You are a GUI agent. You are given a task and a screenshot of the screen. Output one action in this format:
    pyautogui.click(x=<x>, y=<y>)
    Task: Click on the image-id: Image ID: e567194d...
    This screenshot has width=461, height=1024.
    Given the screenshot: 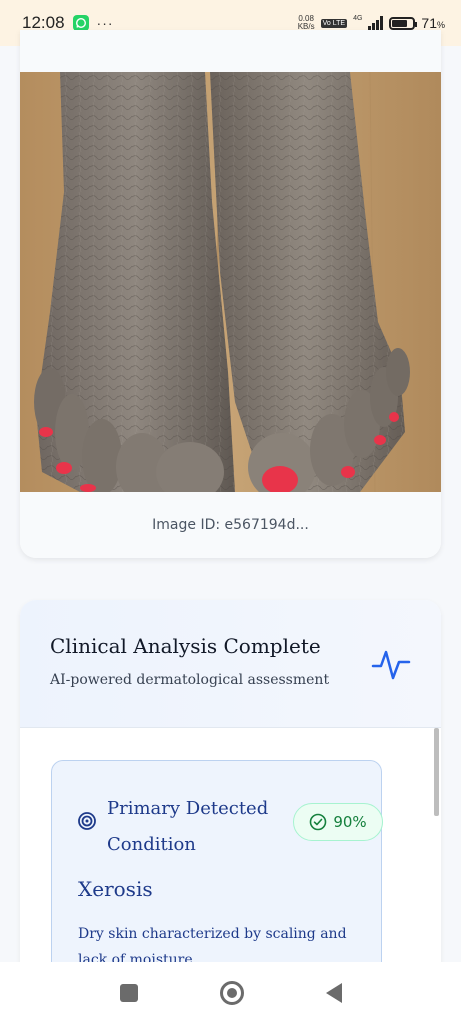 What is the action you would take?
    pyautogui.click(x=230, y=525)
    